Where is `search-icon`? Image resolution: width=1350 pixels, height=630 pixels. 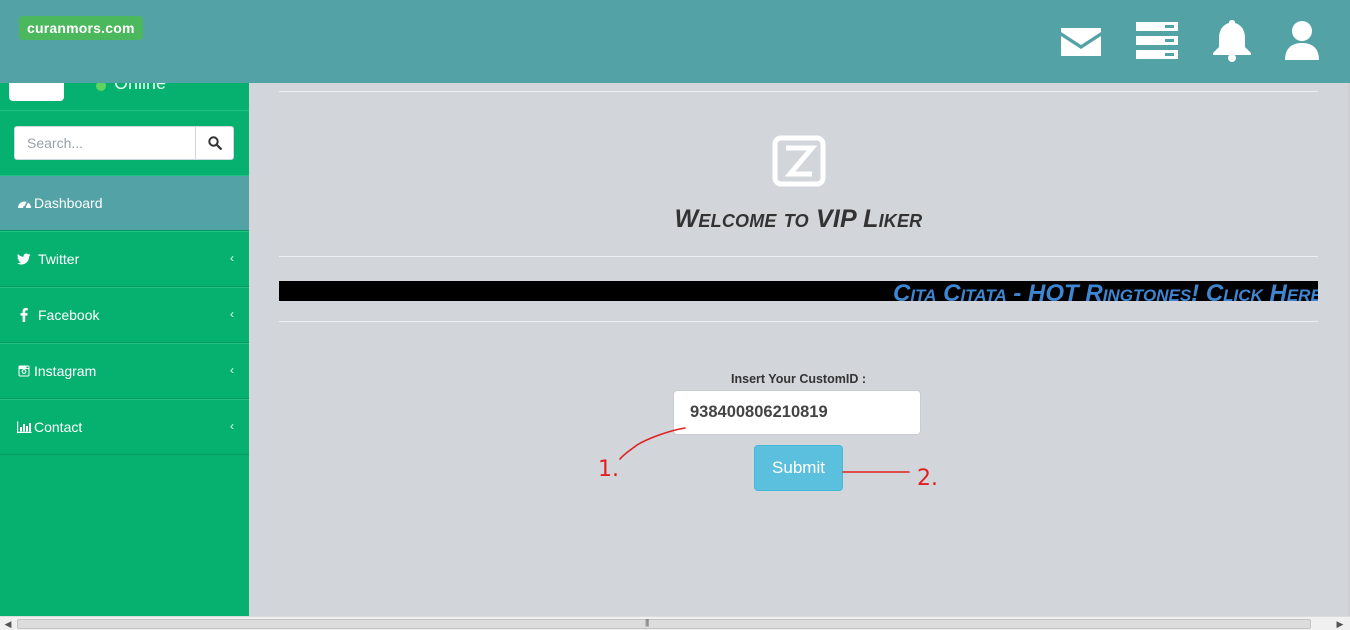 search-icon is located at coordinates (214, 143).